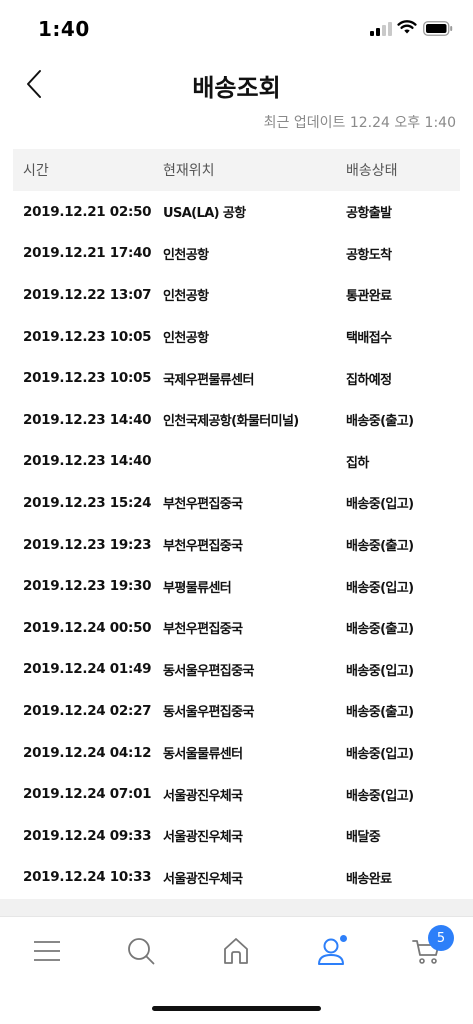 The height and width of the screenshot is (1024, 473). What do you see at coordinates (363, 838) in the screenshot?
I see `cell-status: 배달중` at bounding box center [363, 838].